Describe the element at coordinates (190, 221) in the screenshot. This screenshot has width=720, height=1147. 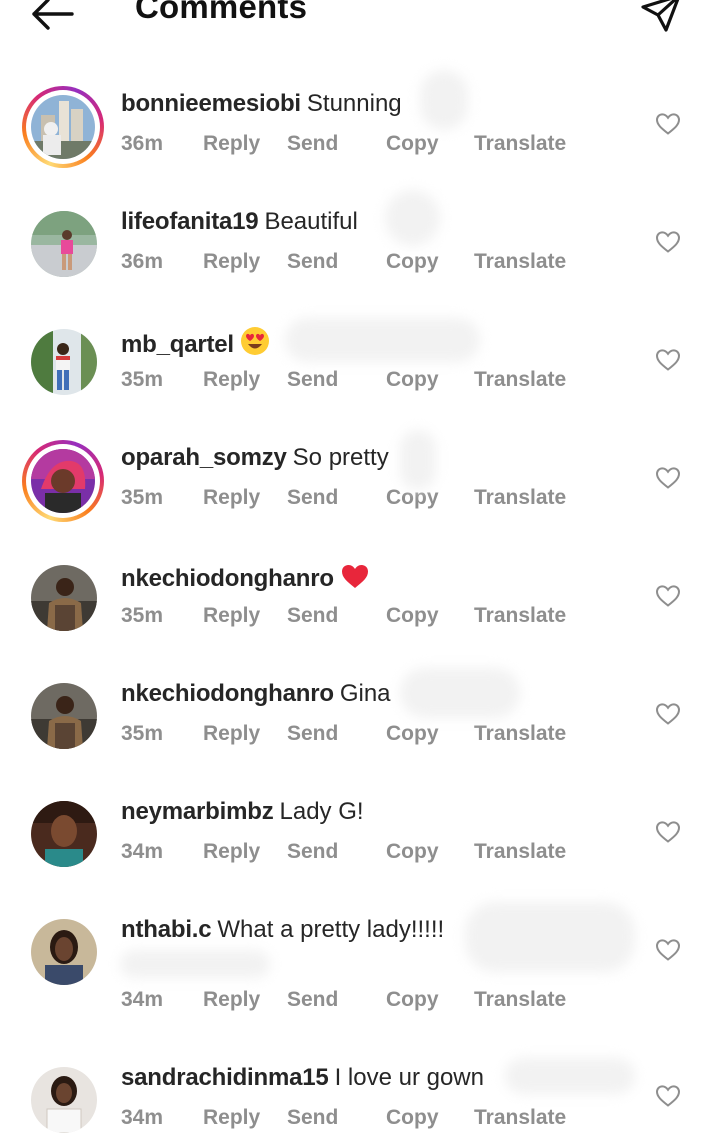
I see `comment-username: lifeofanita19` at that location.